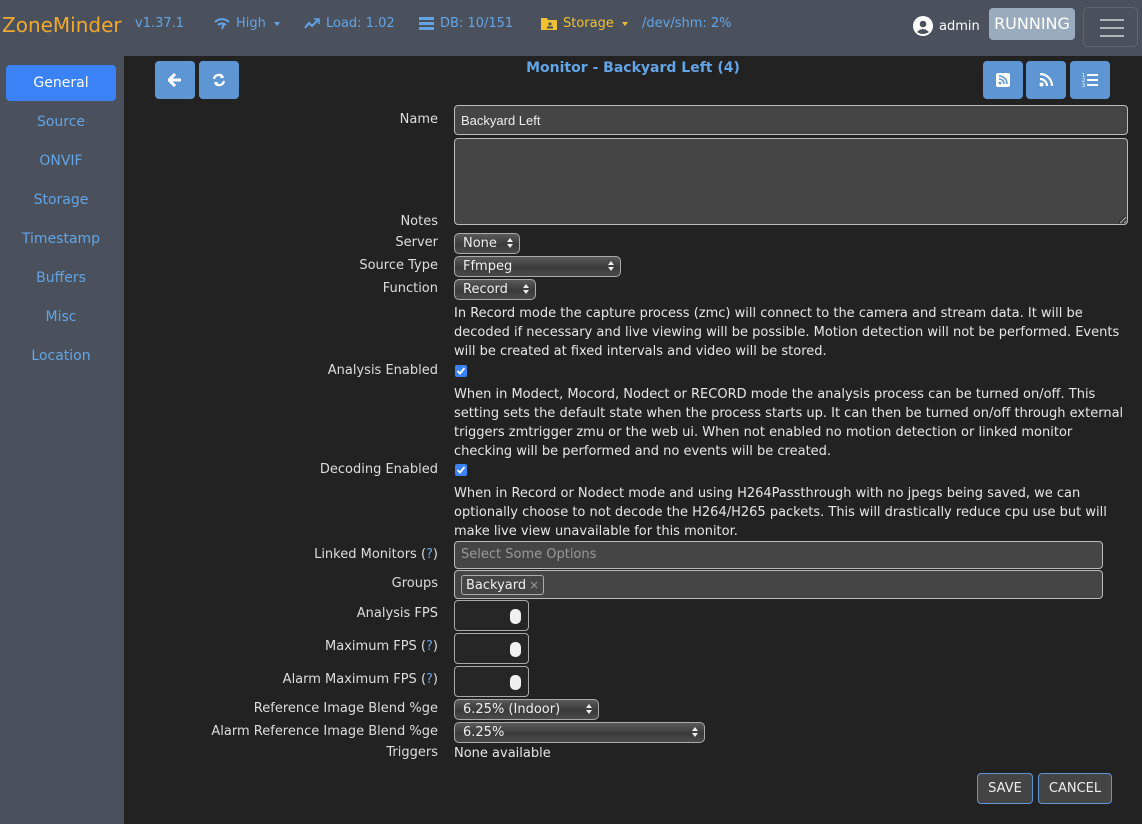 This screenshot has width=1142, height=824. I want to click on function-select-value: Record, so click(485, 289).